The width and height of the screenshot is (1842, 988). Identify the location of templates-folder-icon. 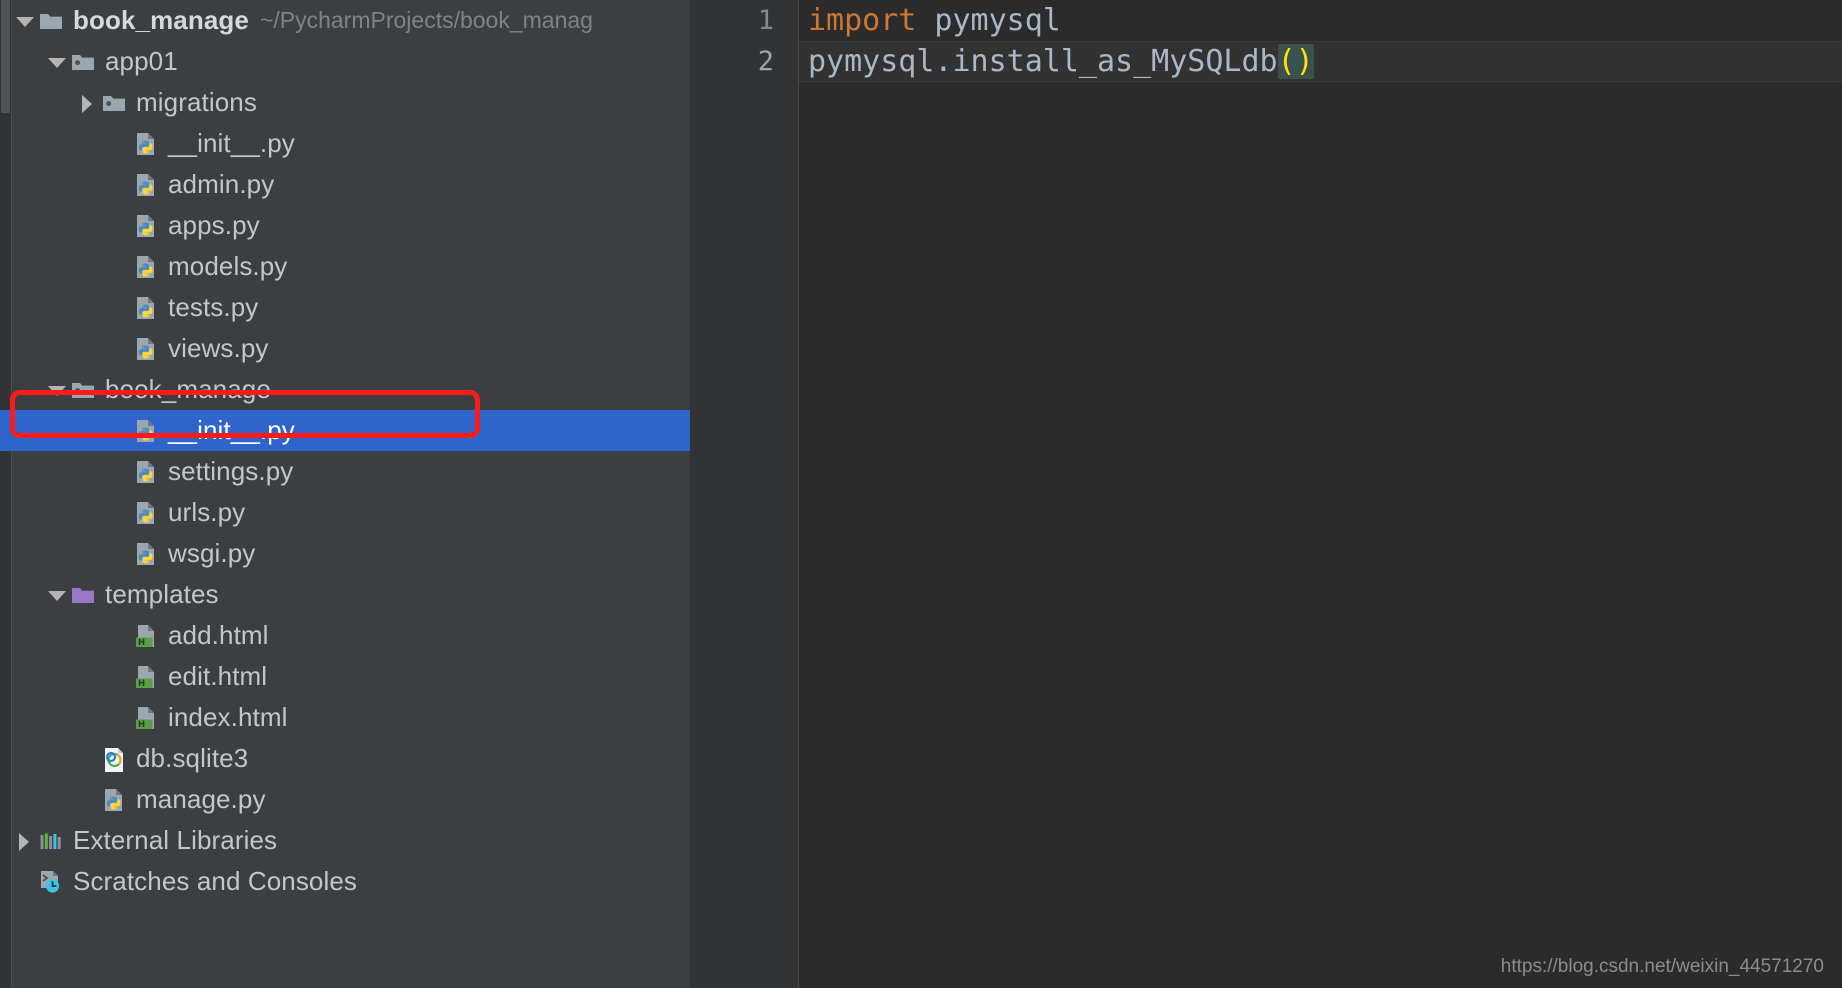
(83, 595).